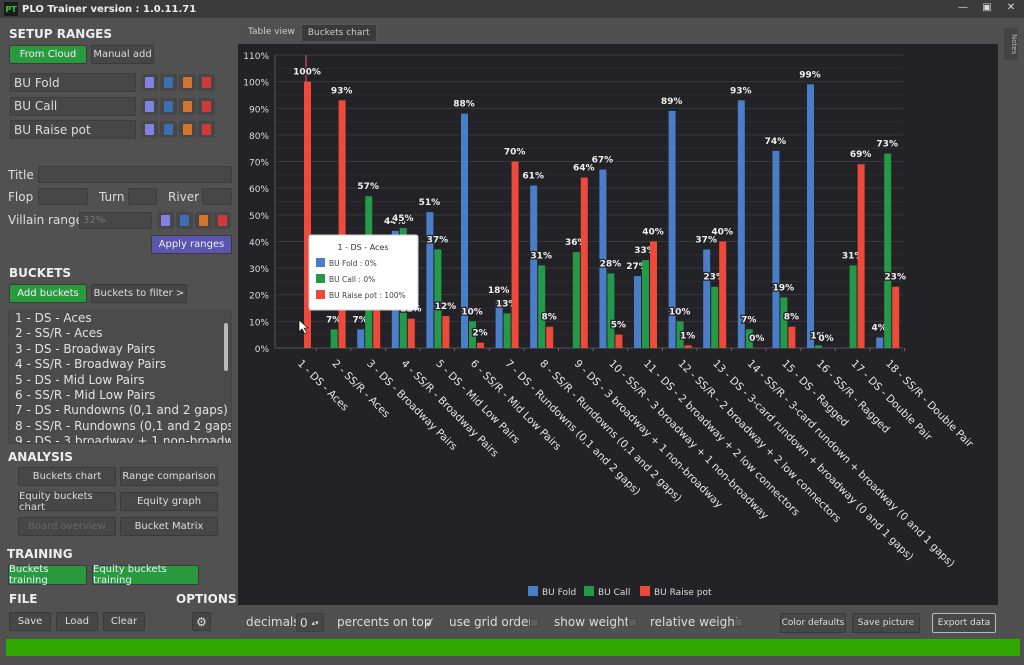  What do you see at coordinates (534, 622) in the screenshot?
I see `use-grid-order-checkbox` at bounding box center [534, 622].